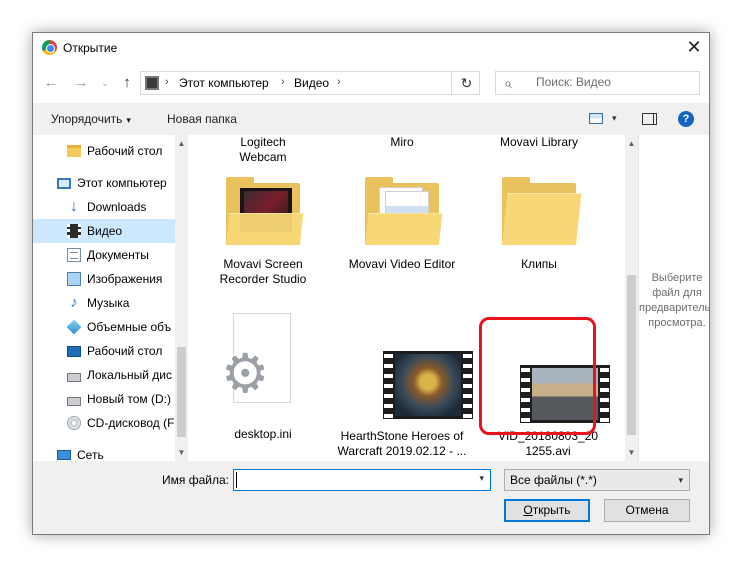 Image resolution: width=742 pixels, height=567 pixels. I want to click on gear-icon: ⚙, so click(245, 374).